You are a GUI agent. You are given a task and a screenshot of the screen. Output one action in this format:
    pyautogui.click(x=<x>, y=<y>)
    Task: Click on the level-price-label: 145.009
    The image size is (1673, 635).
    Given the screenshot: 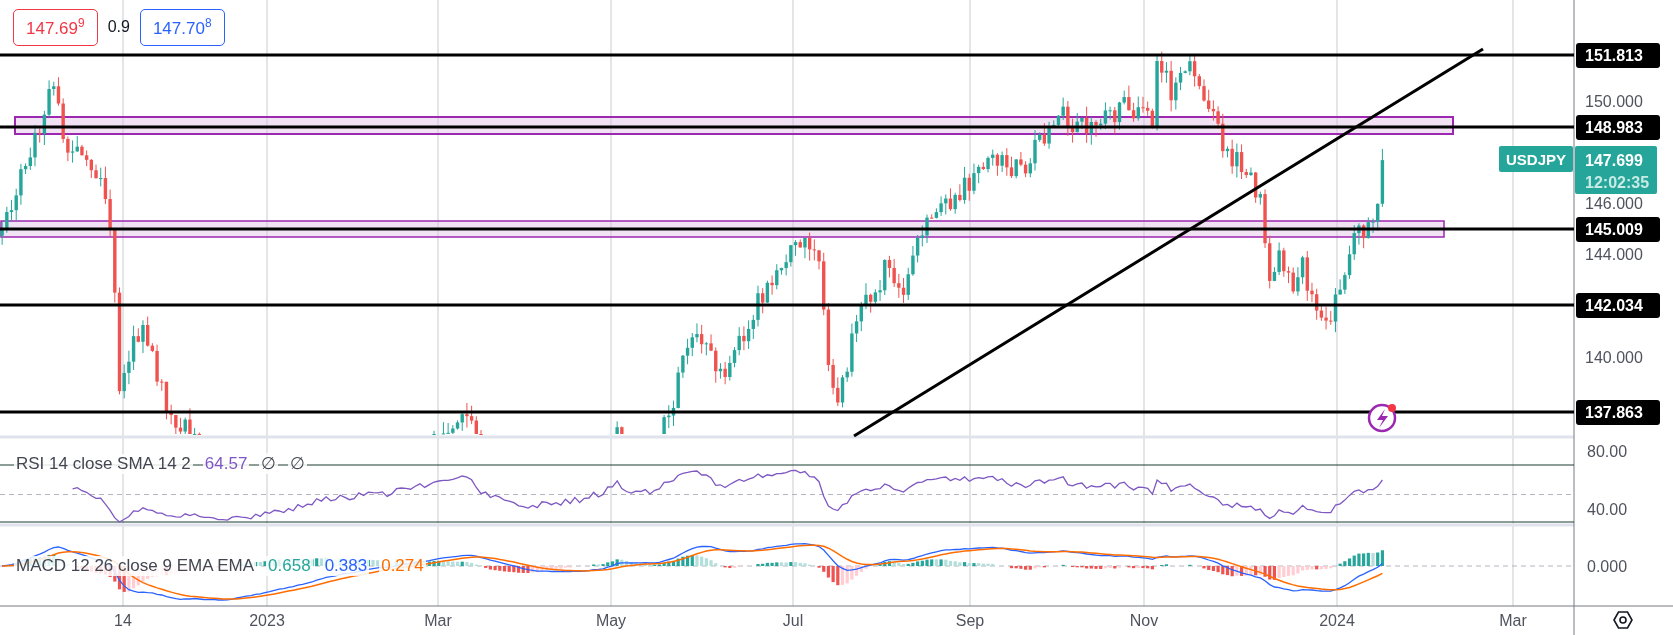 What is the action you would take?
    pyautogui.click(x=1618, y=229)
    